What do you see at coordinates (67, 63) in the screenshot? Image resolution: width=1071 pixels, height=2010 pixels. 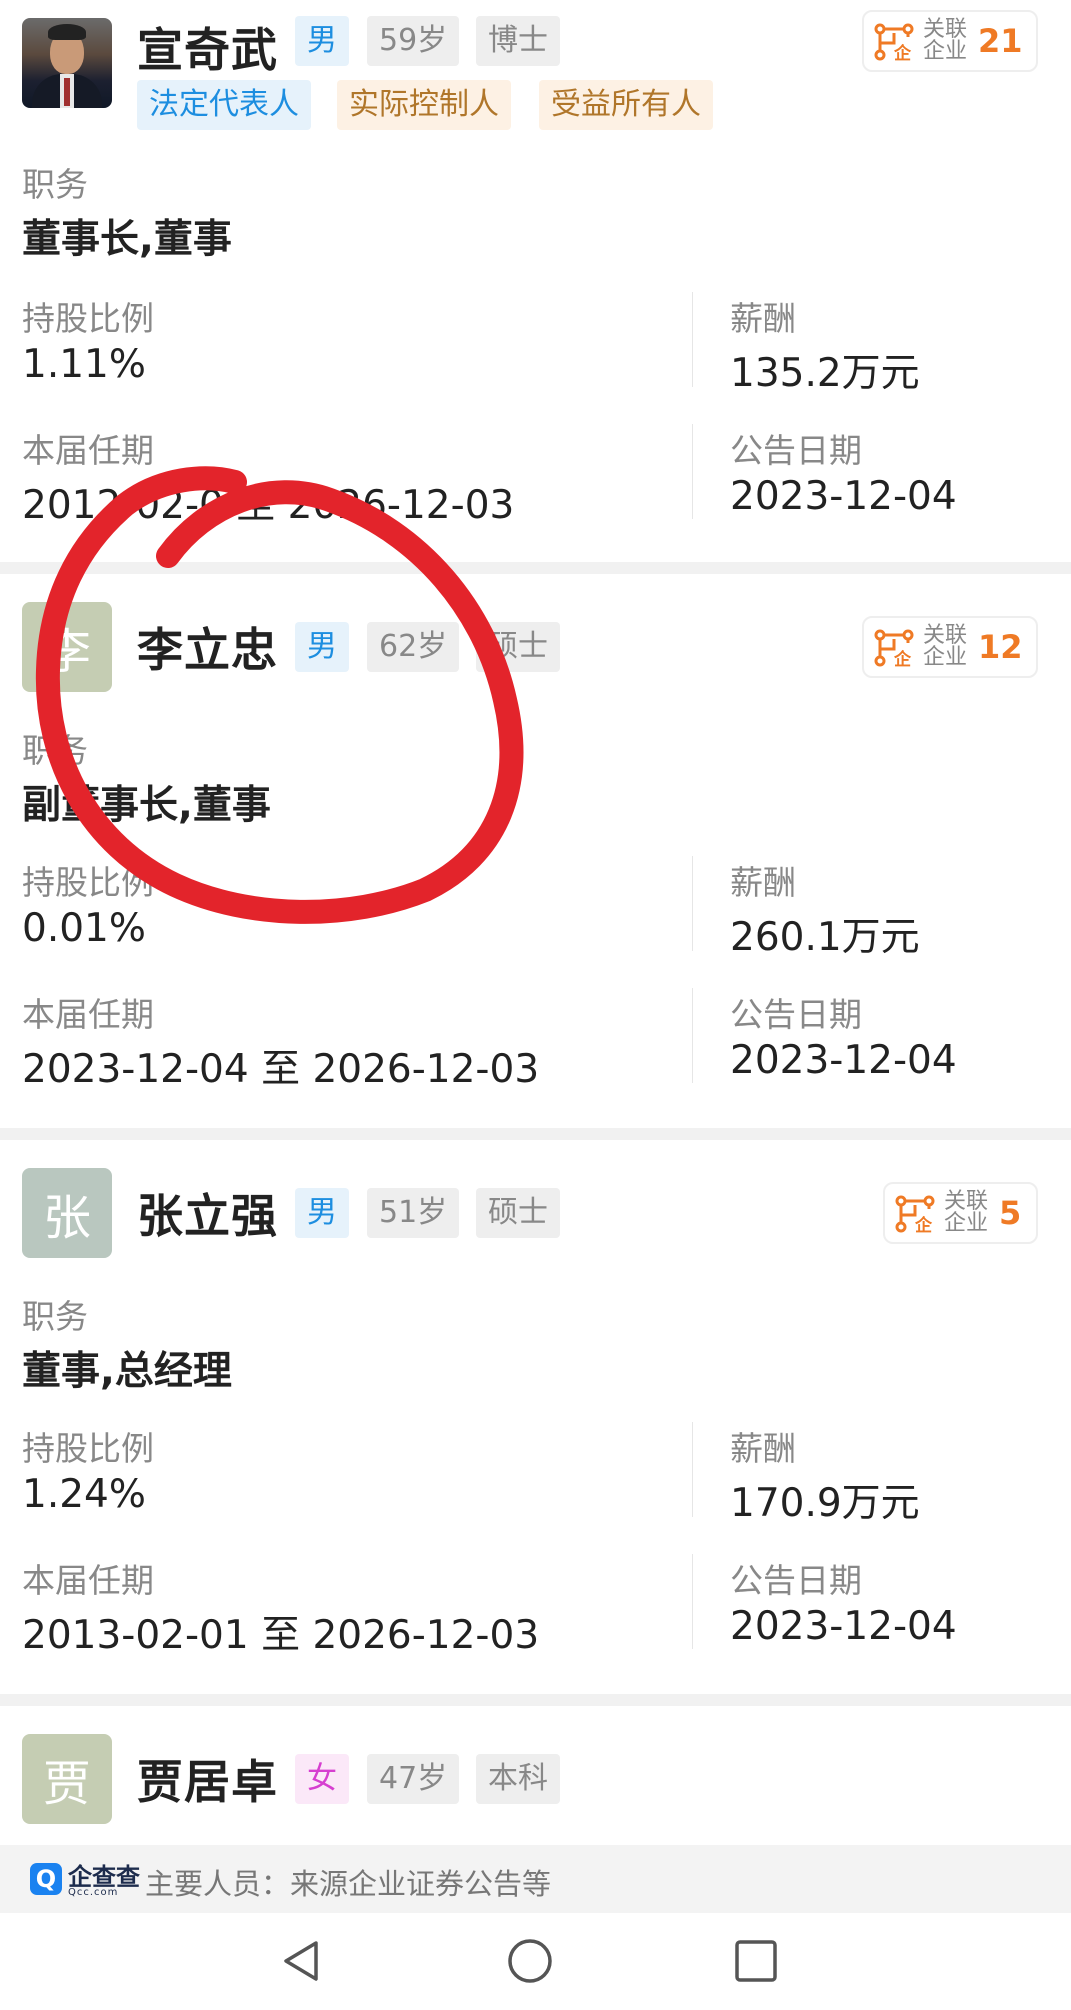 I see `person-avatar` at bounding box center [67, 63].